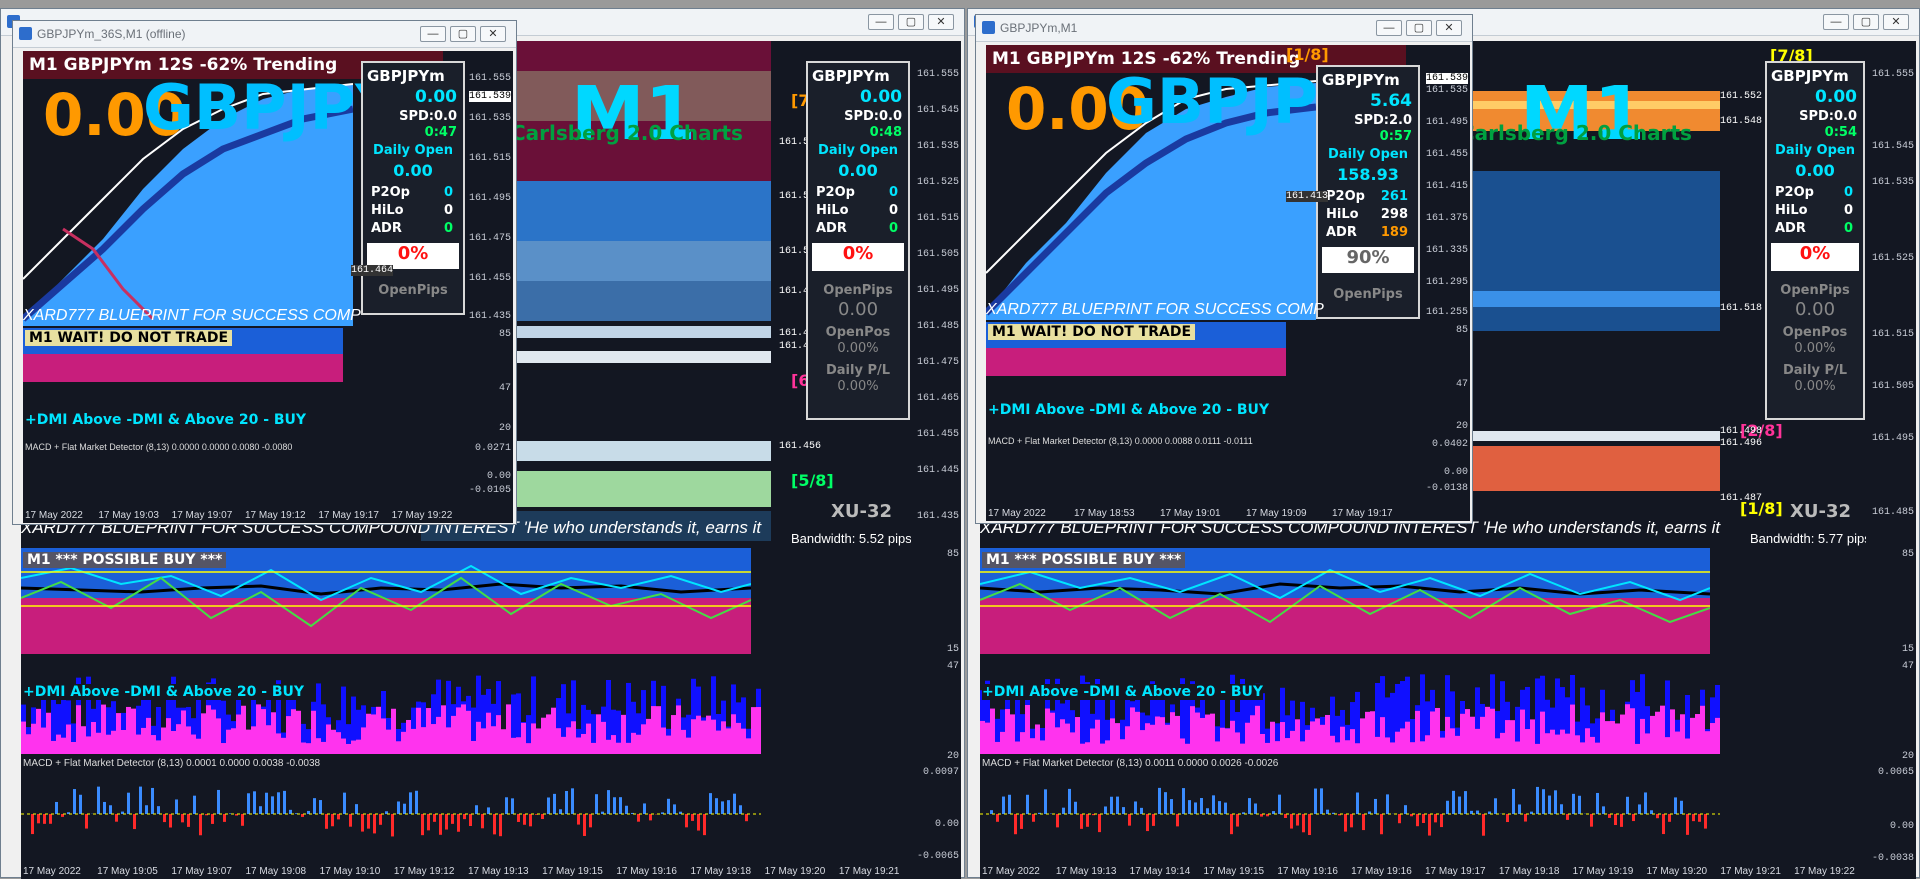 This screenshot has height=879, width=1920. I want to click on time-tick: 17 May 19:15, so click(1234, 871).